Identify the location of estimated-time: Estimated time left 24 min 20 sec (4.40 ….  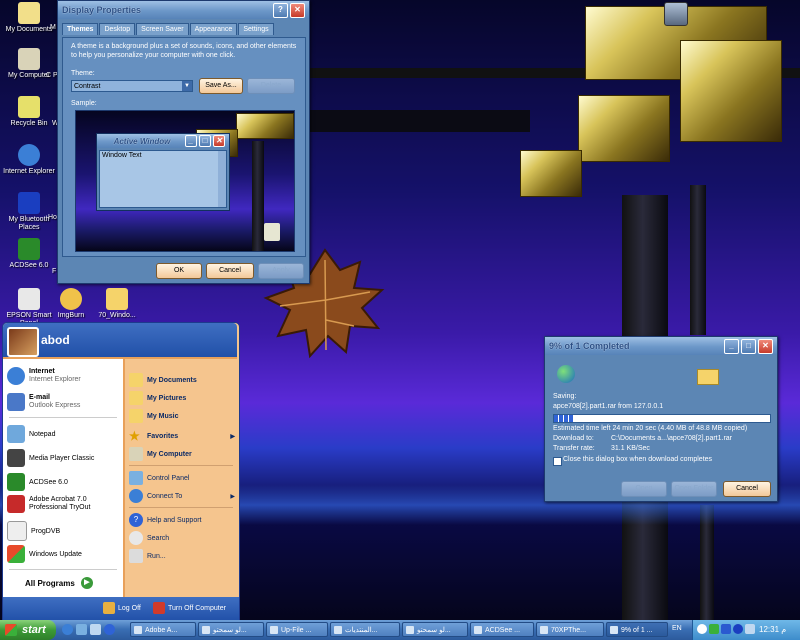
(650, 428).